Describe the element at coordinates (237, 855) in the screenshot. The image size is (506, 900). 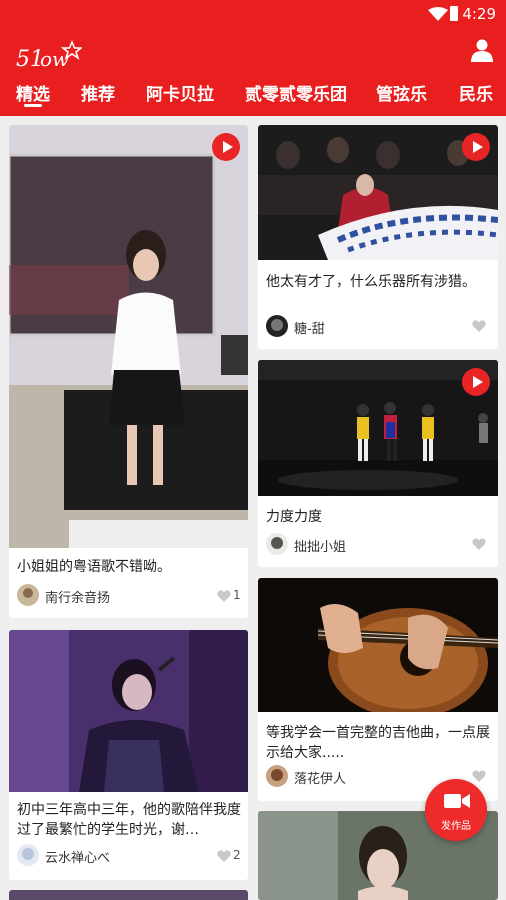
I see `like-count: 2` at that location.